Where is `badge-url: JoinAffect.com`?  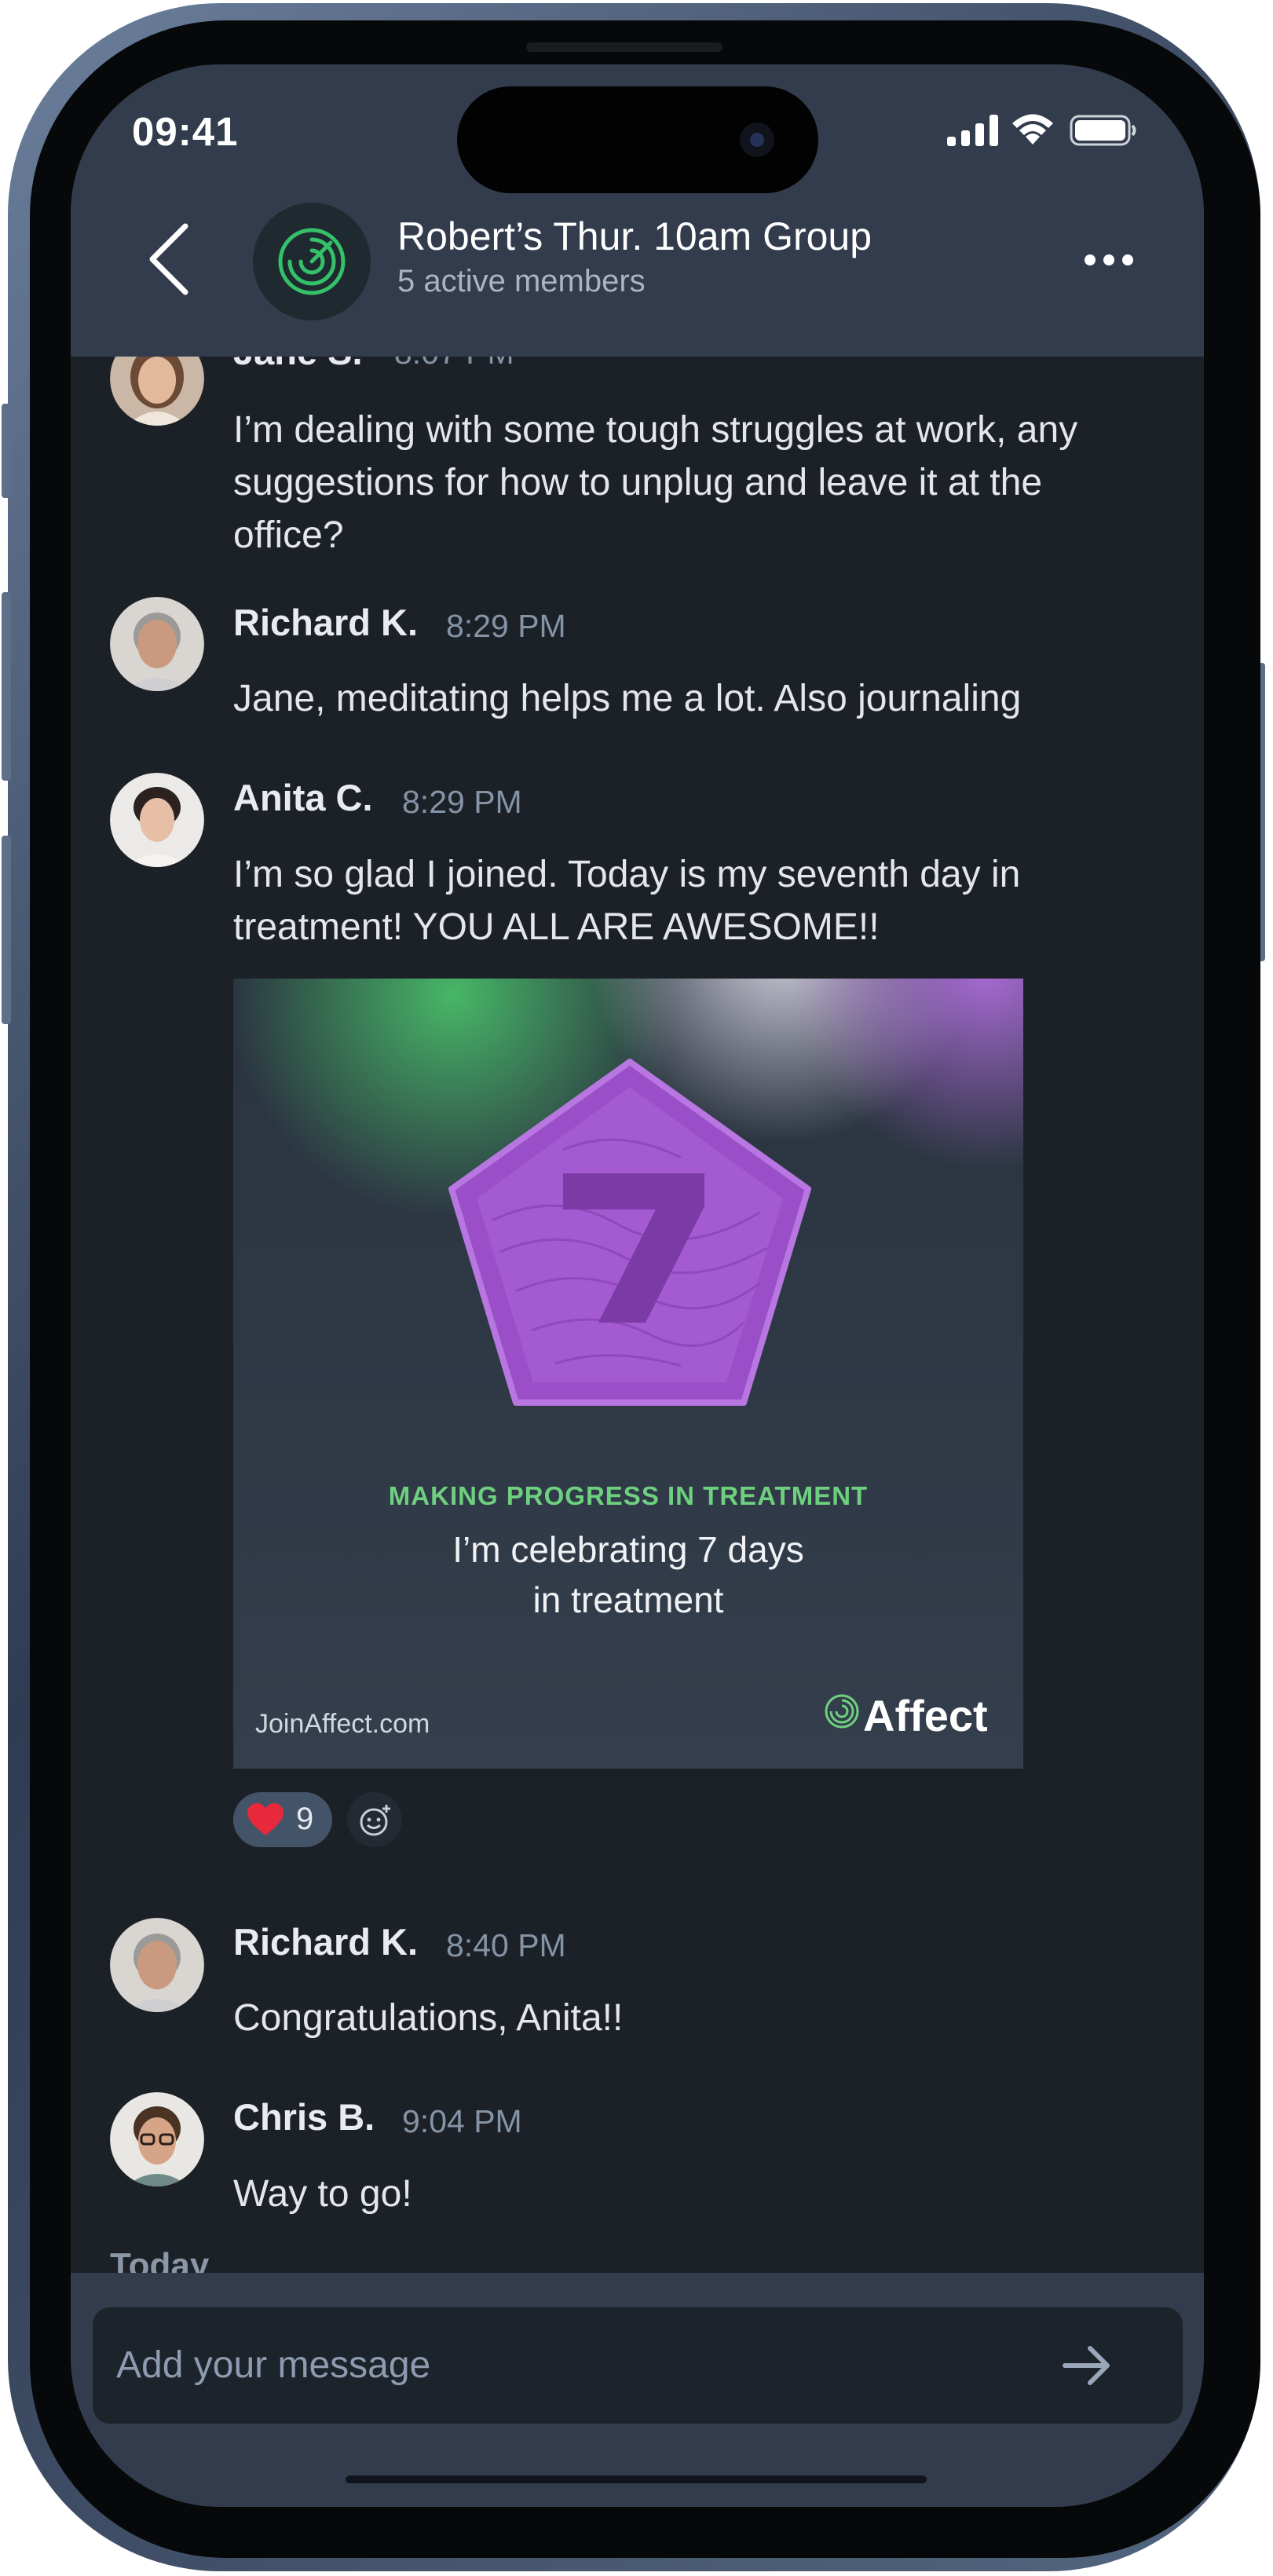
badge-url: JoinAffect.com is located at coordinates (342, 1724).